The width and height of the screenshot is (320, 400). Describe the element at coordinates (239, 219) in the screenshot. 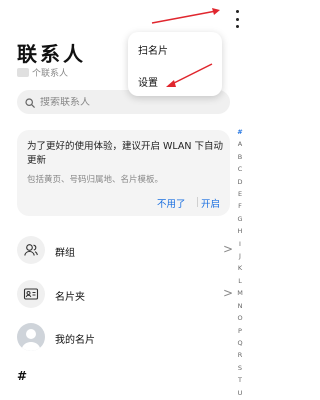

I see `index-letter: G` at that location.